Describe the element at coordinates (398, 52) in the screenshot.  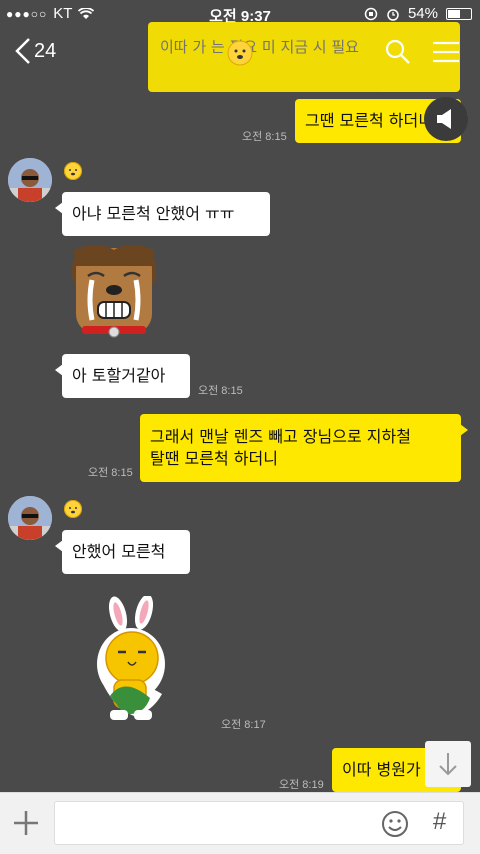
I see `search-icon` at that location.